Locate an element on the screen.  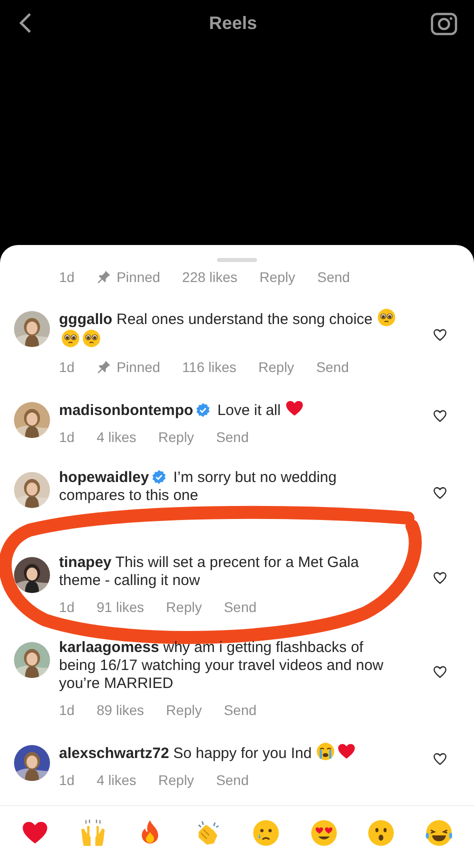
comment-text: madisonbontempo Love it all is located at coordinates (231, 409).